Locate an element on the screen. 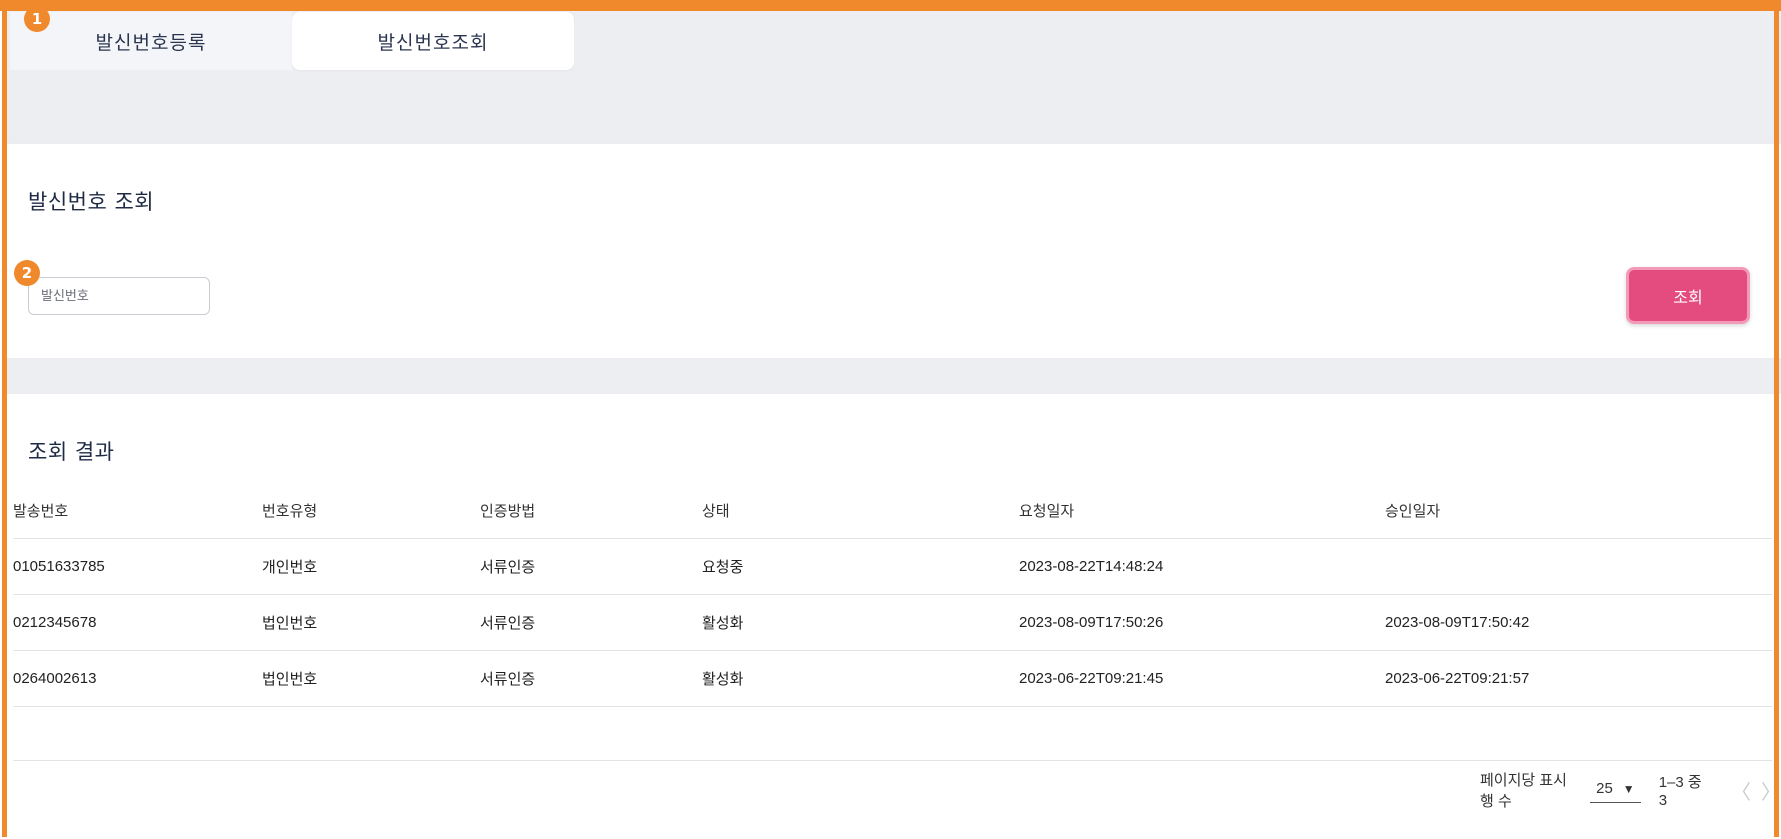  table-cell: 요청중 is located at coordinates (860, 566).